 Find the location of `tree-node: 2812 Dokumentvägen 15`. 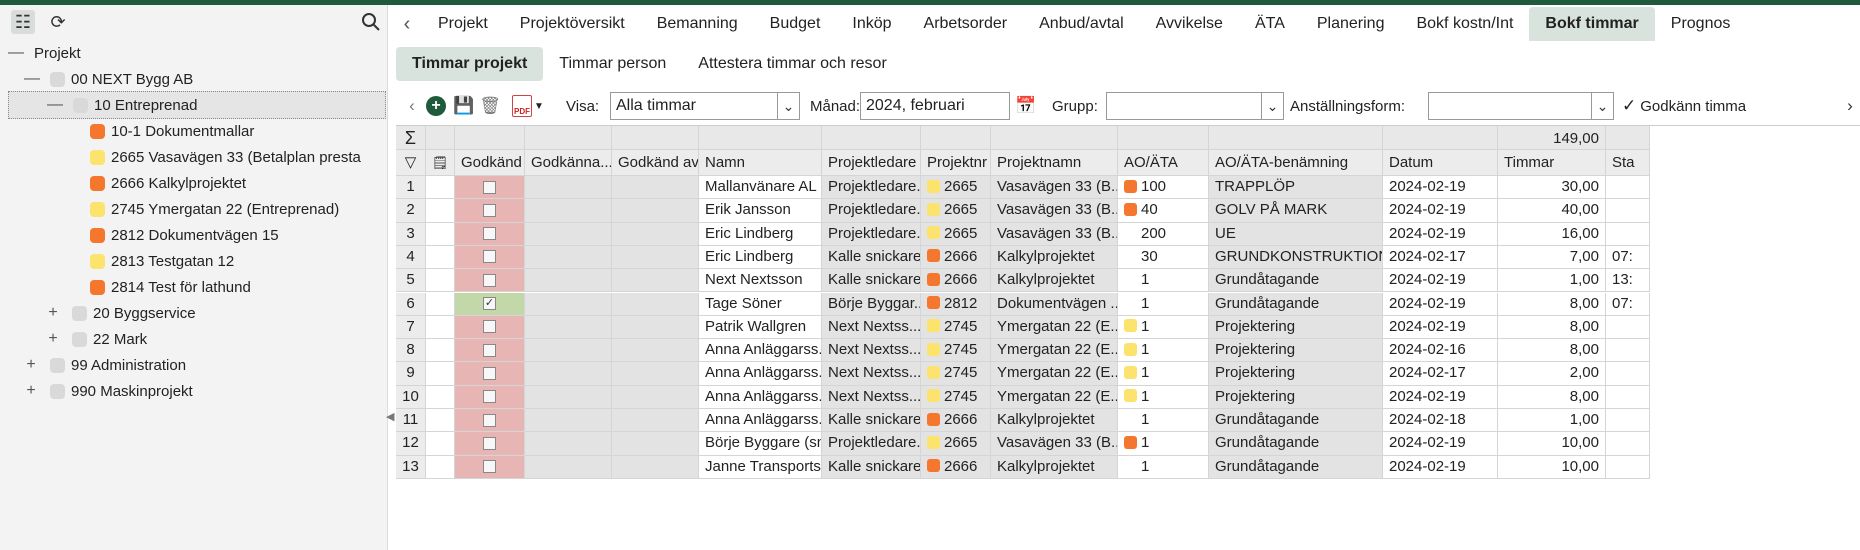

tree-node: 2812 Dokumentvägen 15 is located at coordinates (172, 235).